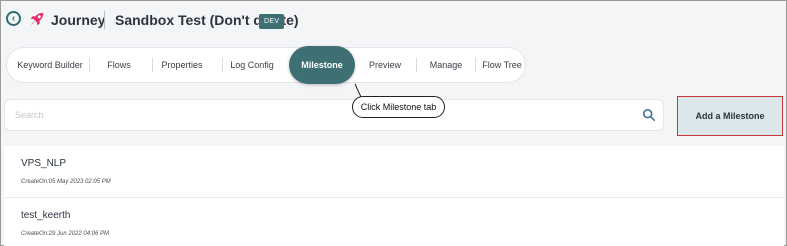 The width and height of the screenshot is (787, 246). Describe the element at coordinates (446, 65) in the screenshot. I see `tab-manage: Manage` at that location.